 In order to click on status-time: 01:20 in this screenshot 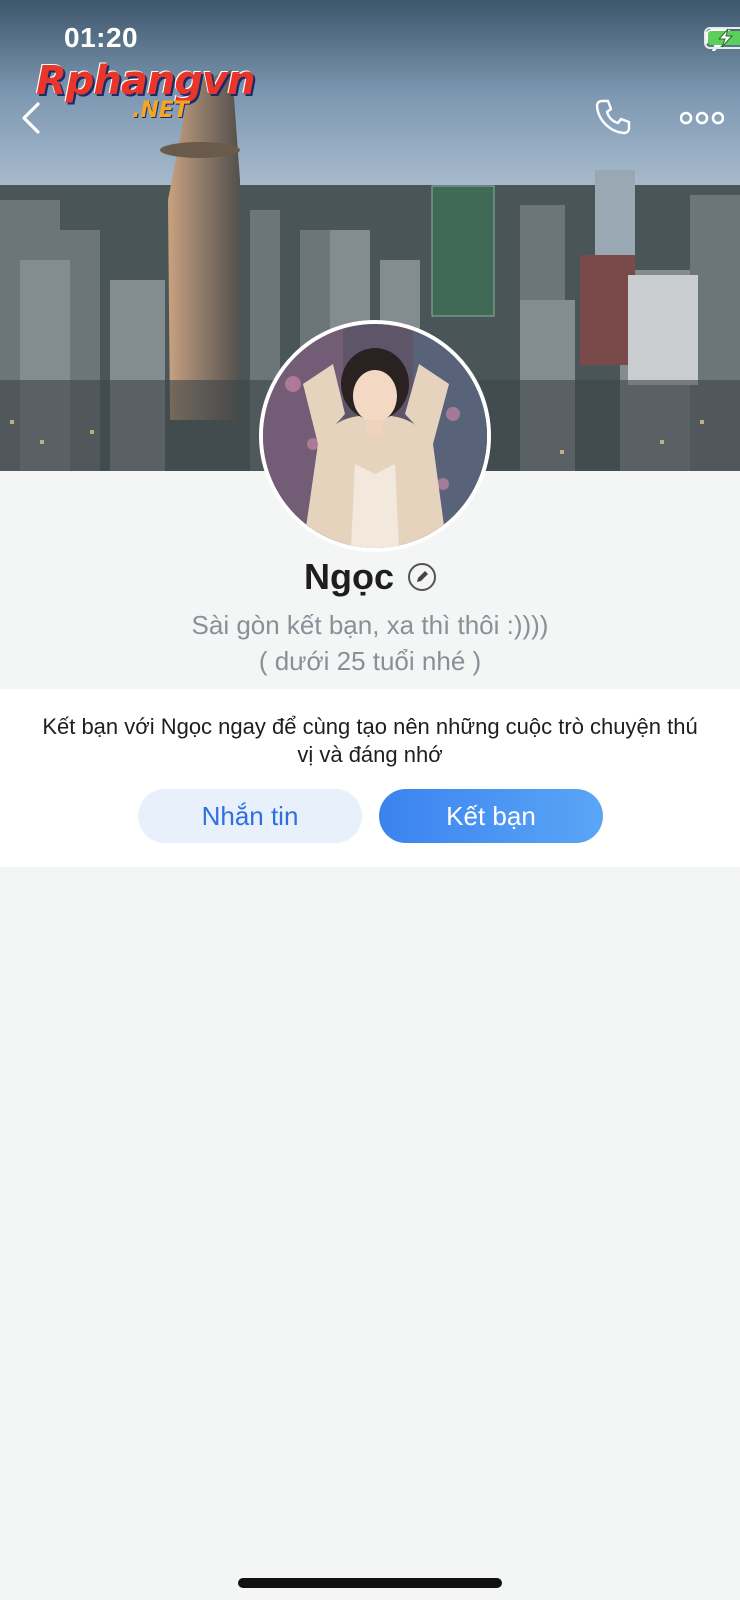, I will do `click(101, 37)`.